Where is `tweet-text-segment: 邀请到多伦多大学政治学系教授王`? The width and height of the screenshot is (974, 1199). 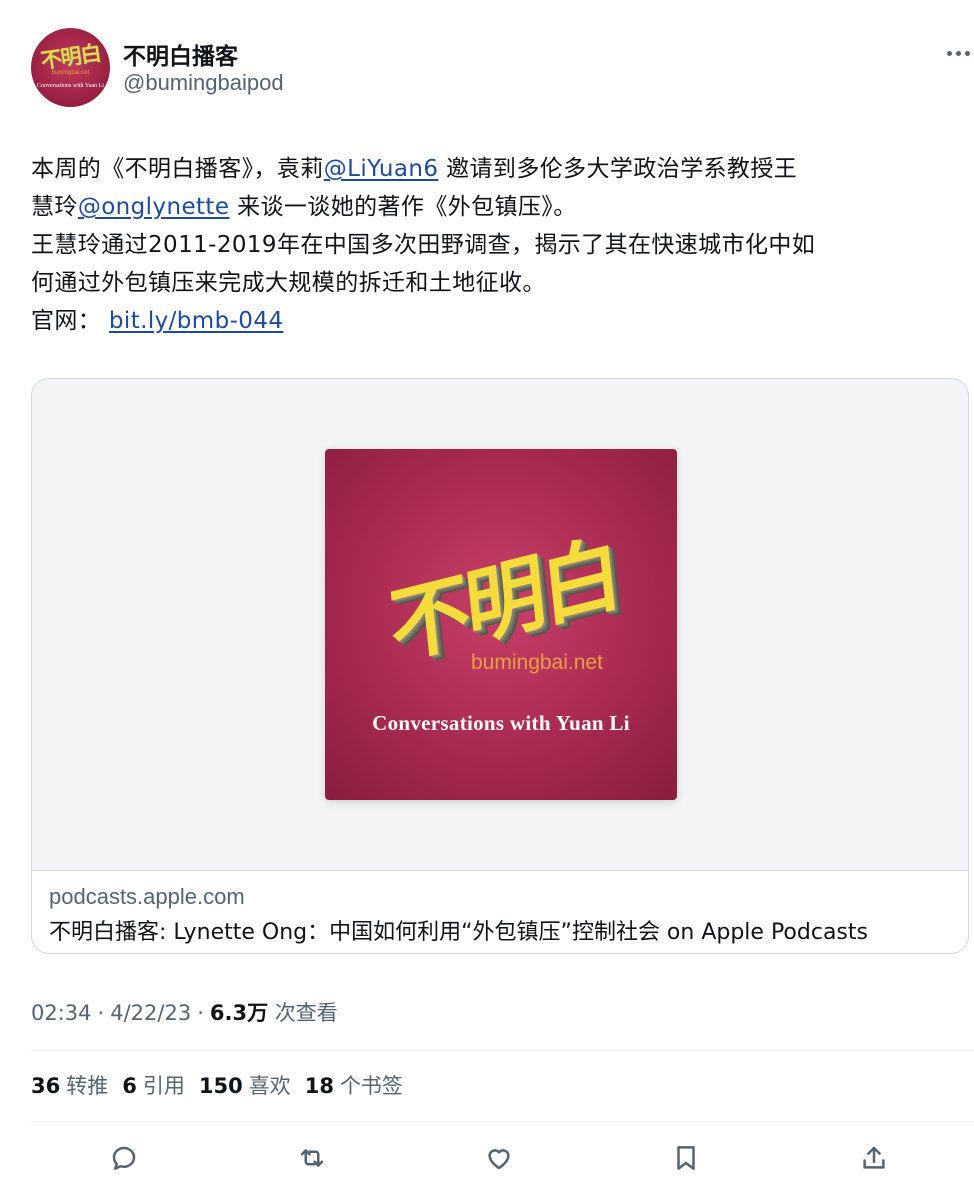
tweet-text-segment: 邀请到多伦多大学政治学系教授王 is located at coordinates (618, 169).